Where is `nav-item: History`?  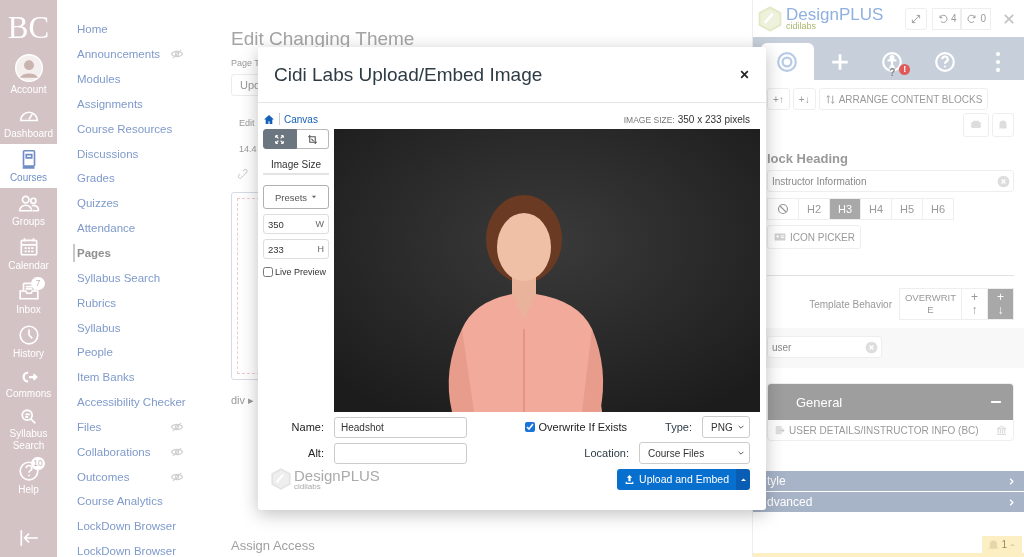 nav-item: History is located at coordinates (28, 342).